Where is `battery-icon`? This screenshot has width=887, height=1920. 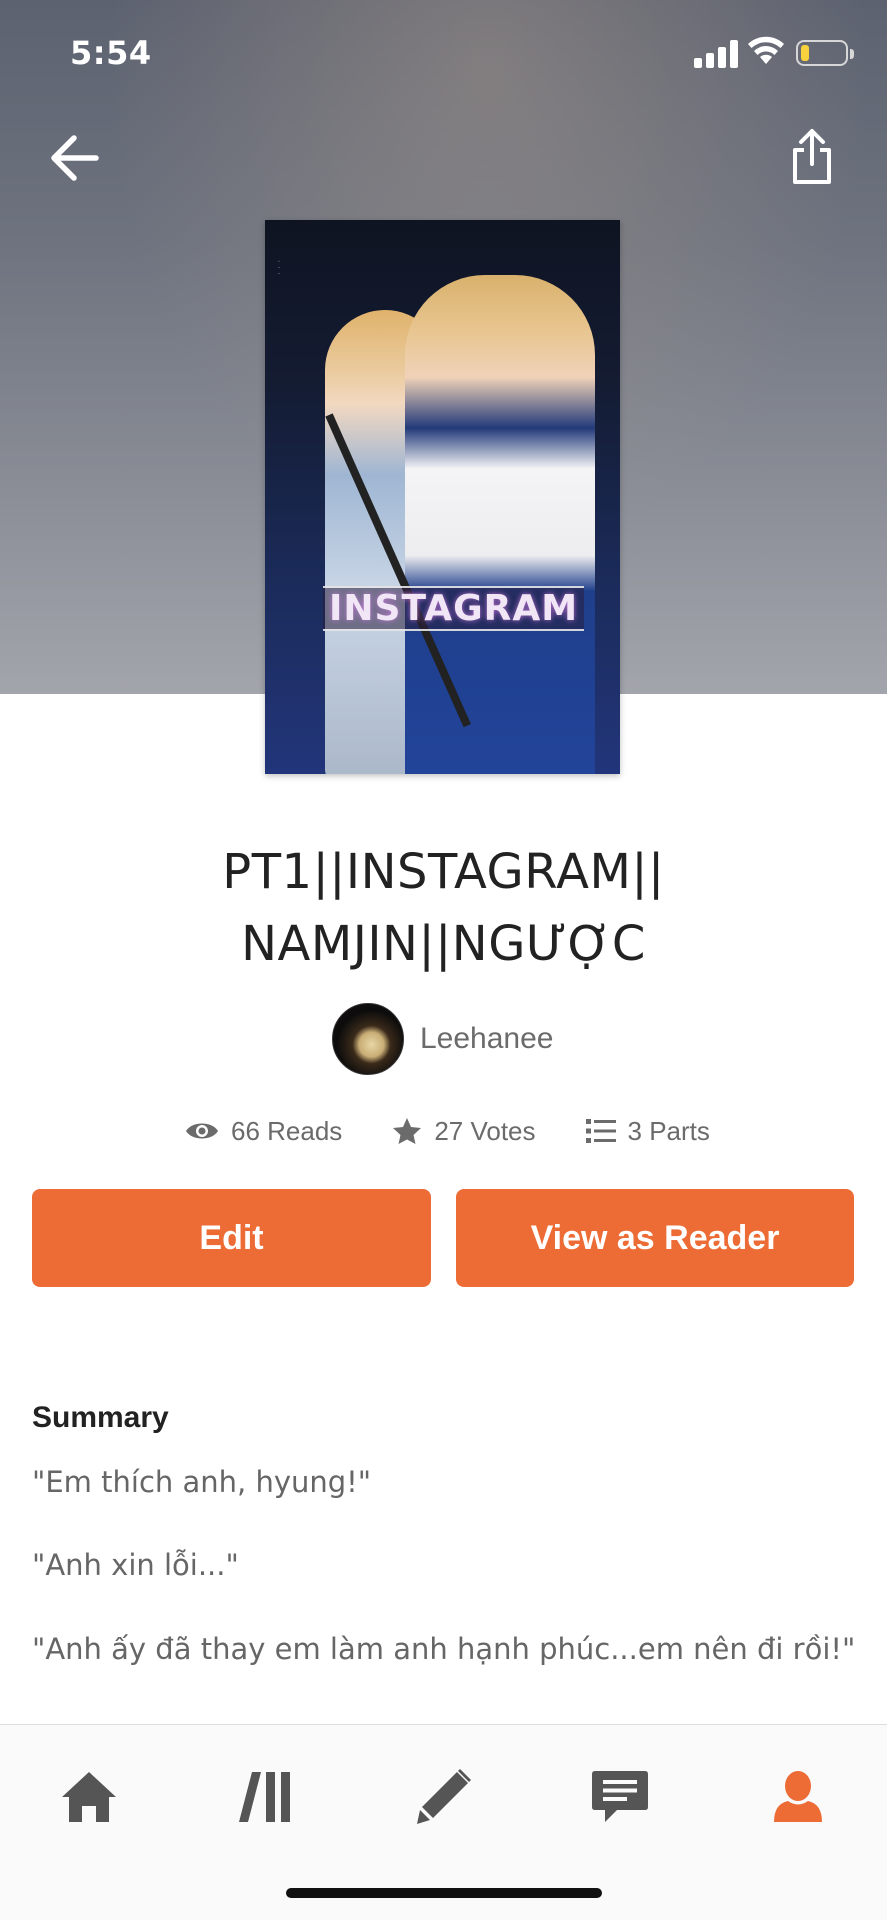 battery-icon is located at coordinates (825, 53).